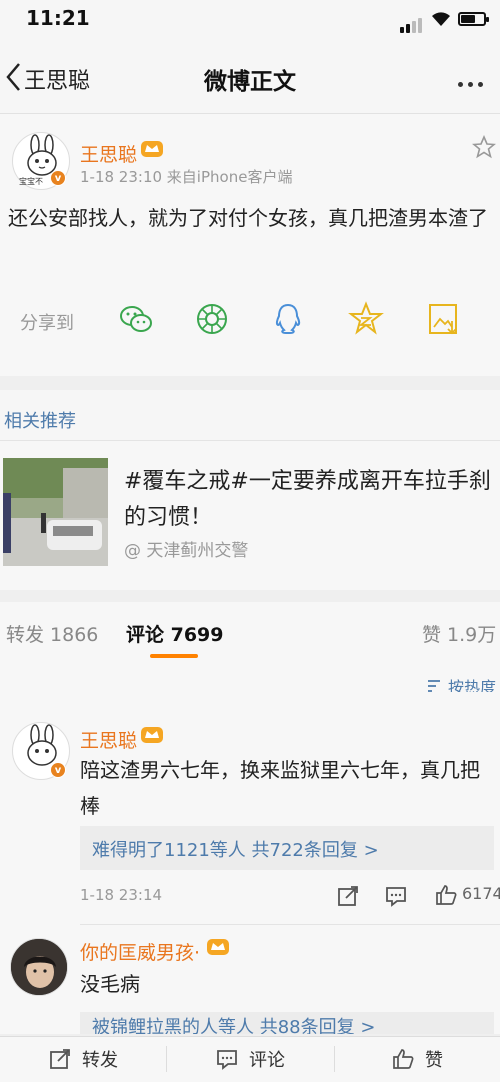  Describe the element at coordinates (459, 633) in the screenshot. I see `tab-like: 赞 1.9万` at that location.